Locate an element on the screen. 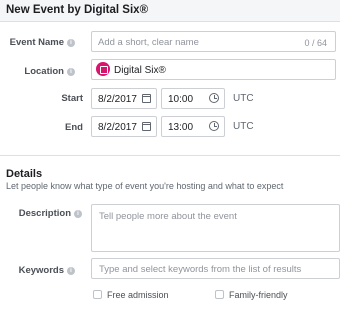 Image resolution: width=340 pixels, height=311 pixels. start-time-input: 10:00 is located at coordinates (193, 98).